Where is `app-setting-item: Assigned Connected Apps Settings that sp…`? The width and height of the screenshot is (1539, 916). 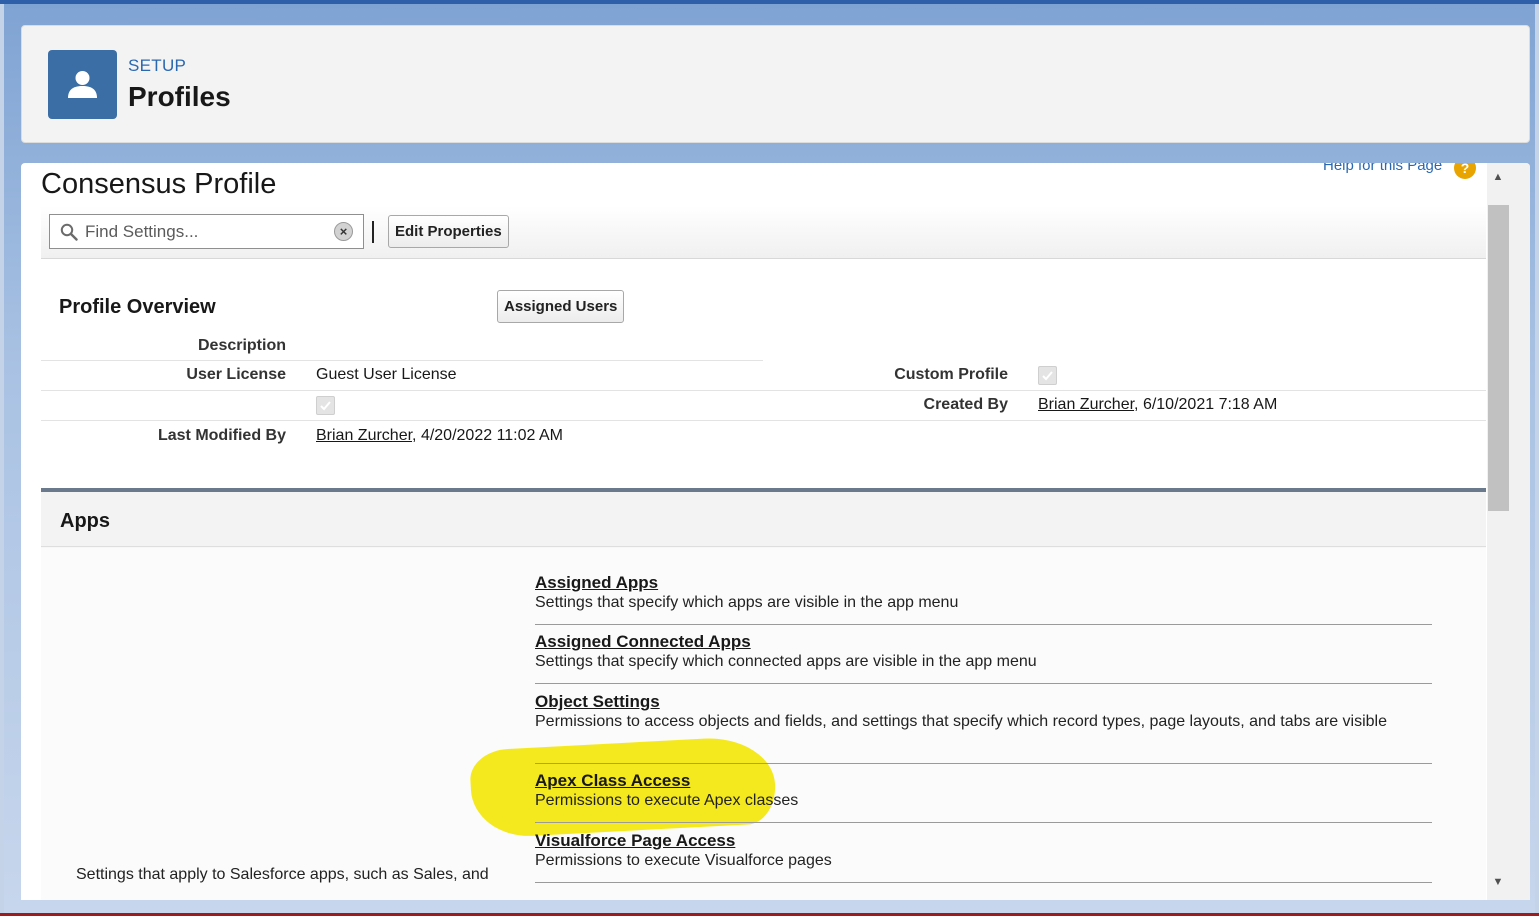
app-setting-item: Assigned Connected Apps Settings that sp… is located at coordinates (983, 658).